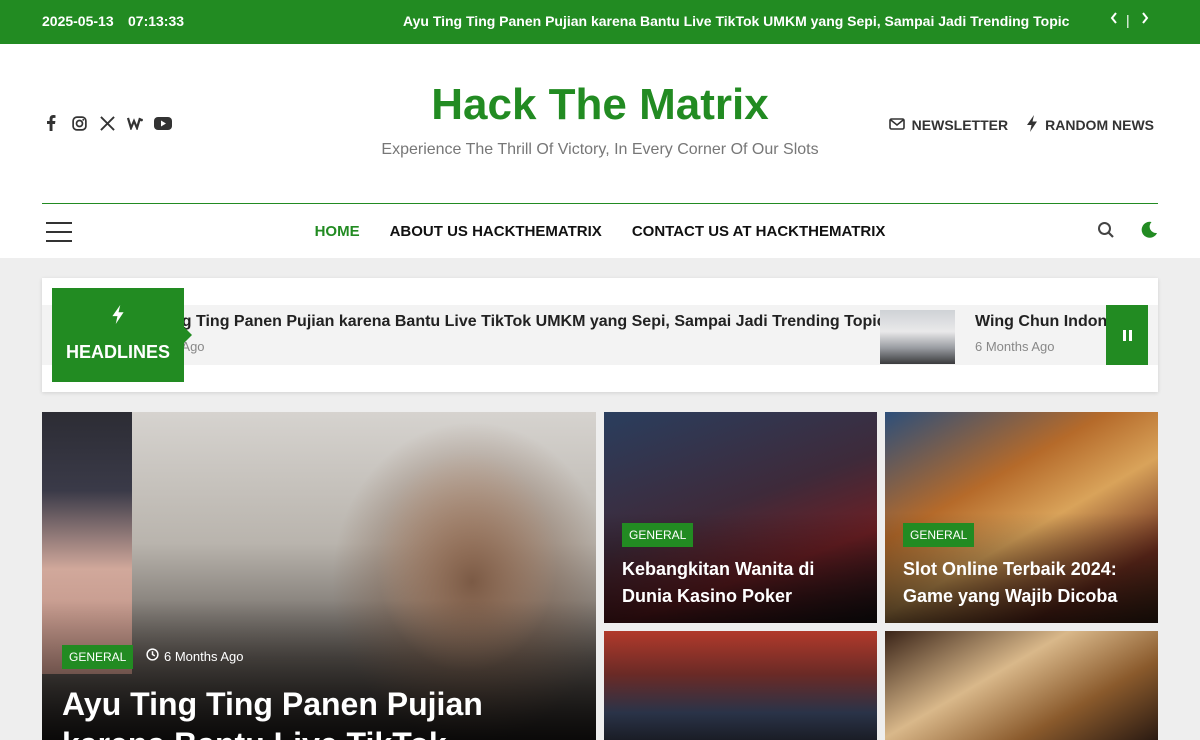 Image resolution: width=1200 pixels, height=740 pixels. I want to click on newsletter-link: NEWSLETTER, so click(948, 125).